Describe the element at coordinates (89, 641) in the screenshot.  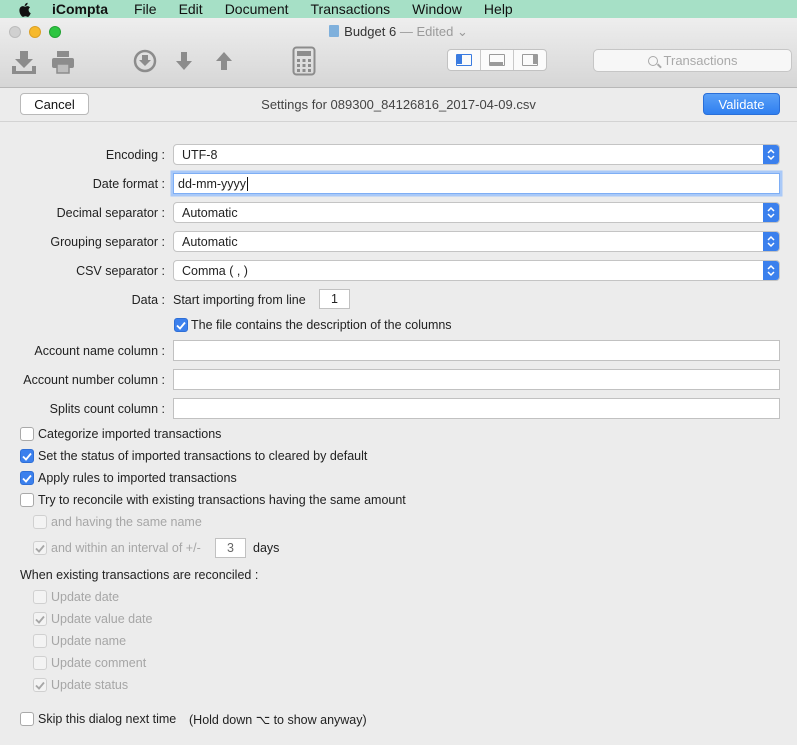
I see `update-name-label: Update name` at that location.